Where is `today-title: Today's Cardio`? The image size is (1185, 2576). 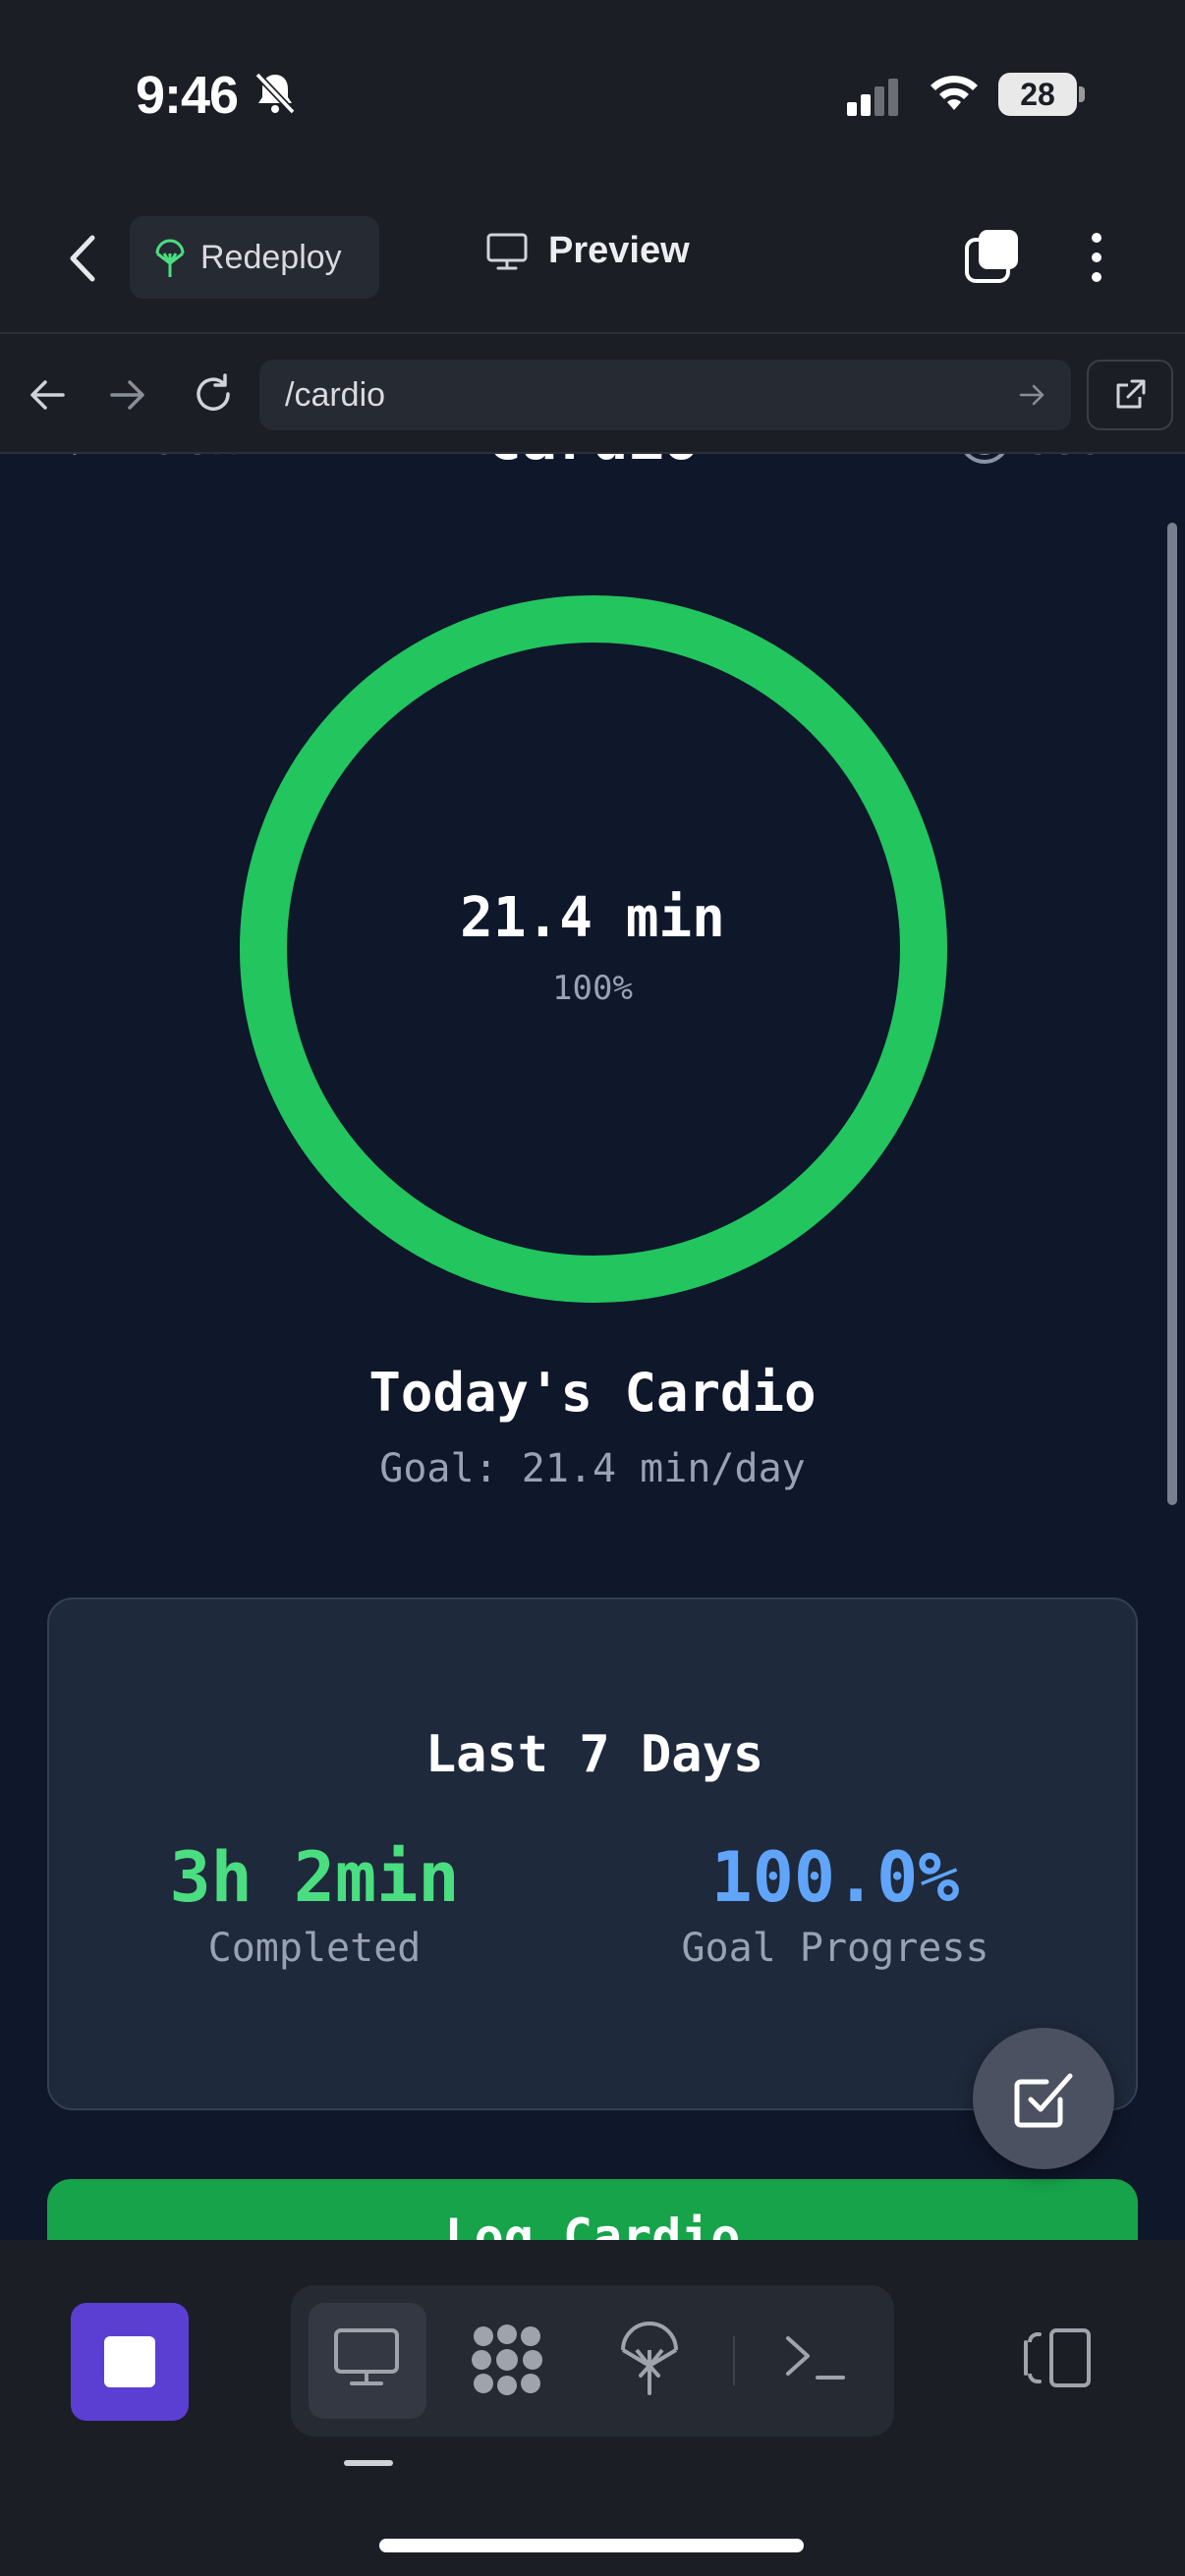
today-title: Today's Cardio is located at coordinates (592, 1393).